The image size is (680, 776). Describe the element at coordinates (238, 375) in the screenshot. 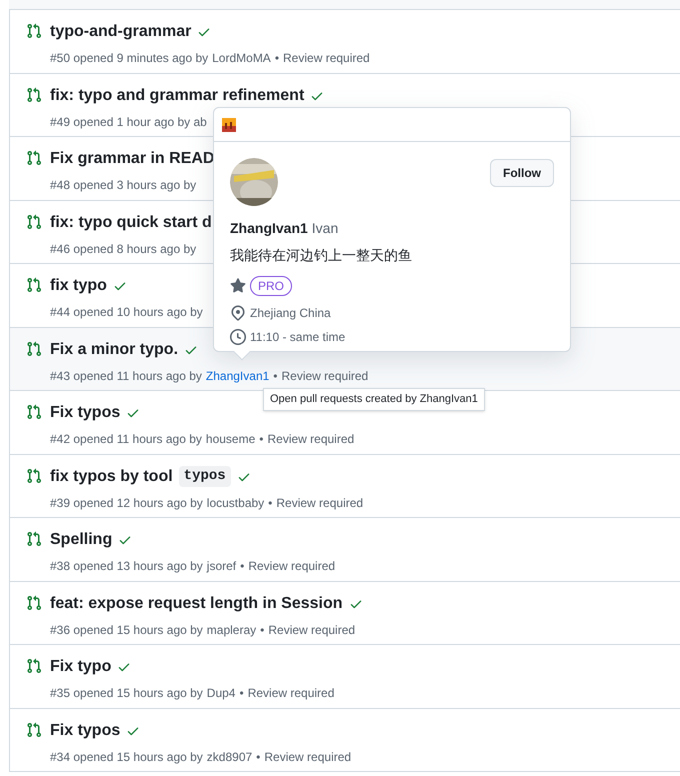

I see `author-link: ZhangIvan1` at that location.